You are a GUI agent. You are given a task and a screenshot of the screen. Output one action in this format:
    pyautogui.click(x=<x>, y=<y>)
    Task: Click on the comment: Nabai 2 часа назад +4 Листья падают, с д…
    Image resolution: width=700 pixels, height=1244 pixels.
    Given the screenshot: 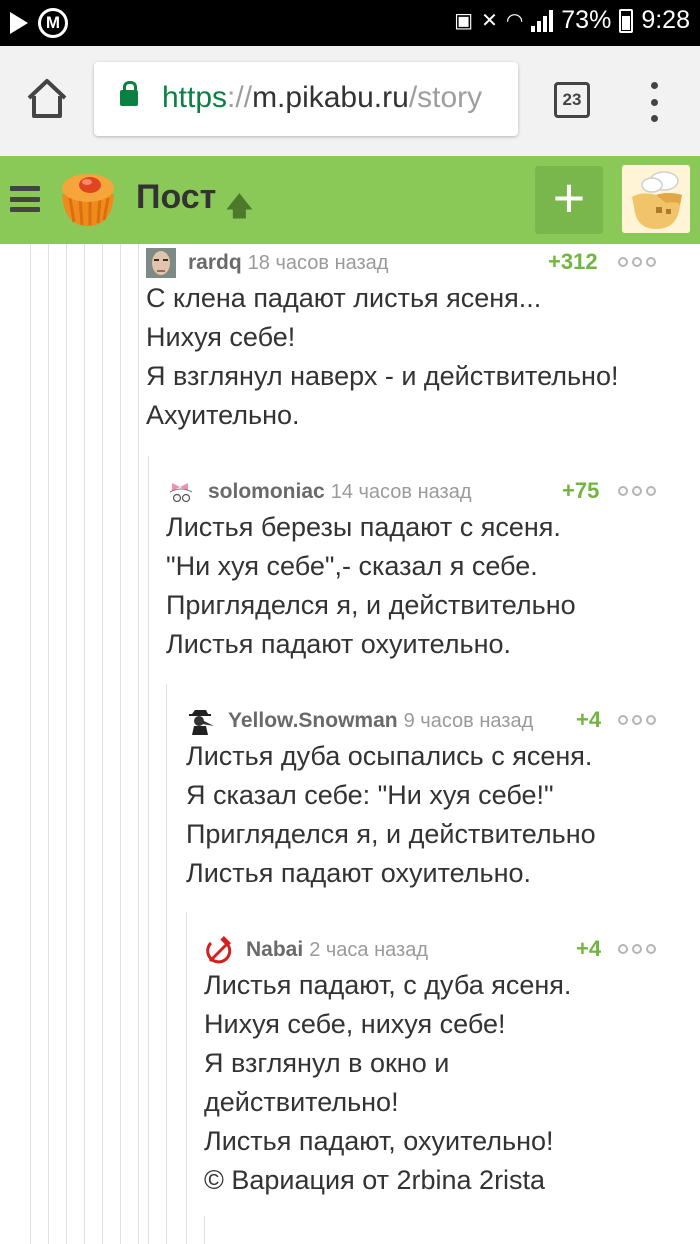 What is the action you would take?
    pyautogui.click(x=435, y=1067)
    